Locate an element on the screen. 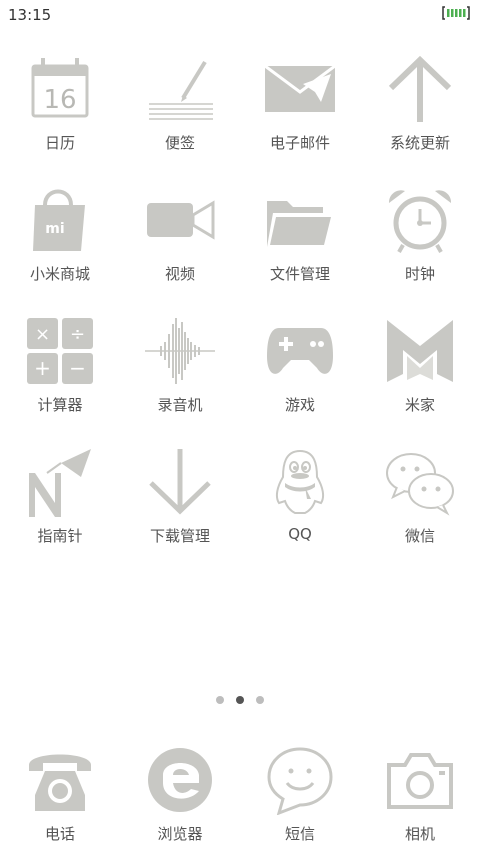  app-label: 电子邮件 is located at coordinates (299, 143).